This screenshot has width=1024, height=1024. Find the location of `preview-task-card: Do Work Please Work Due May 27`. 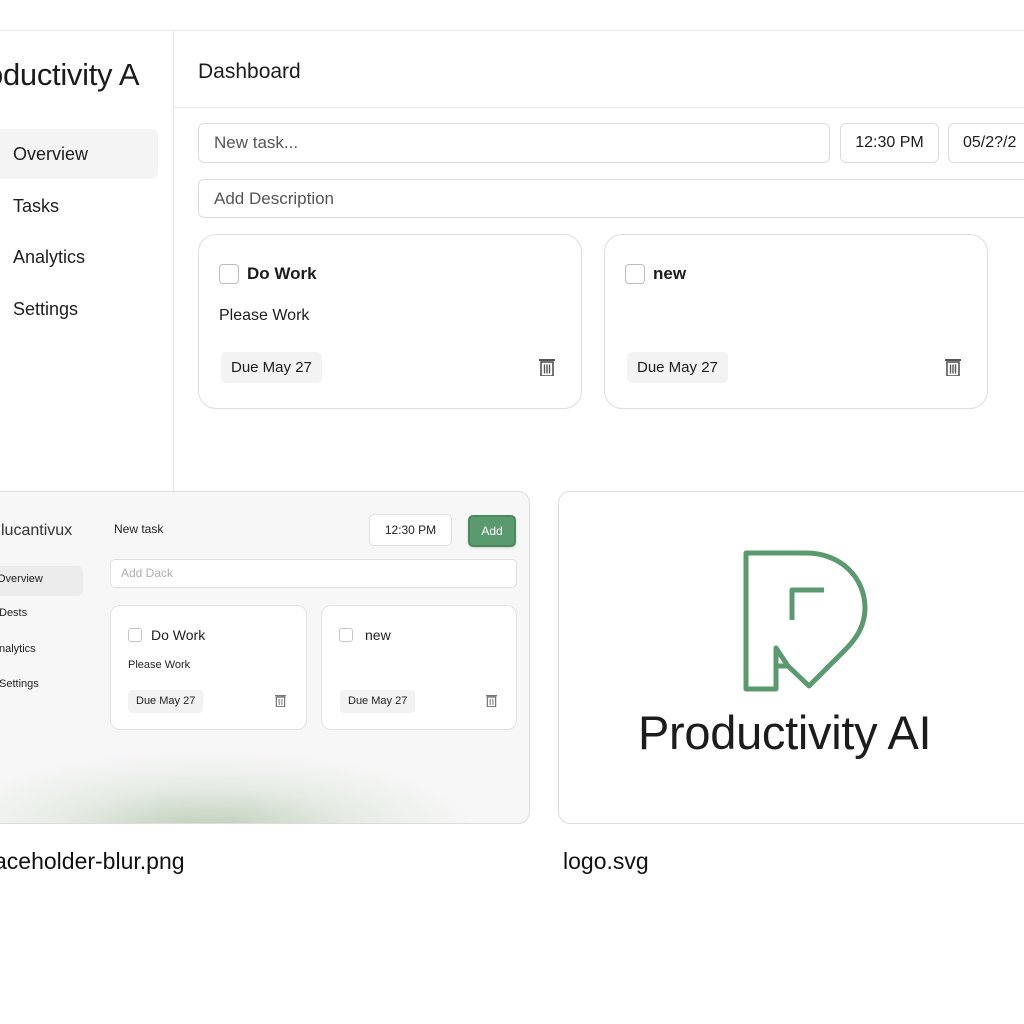

preview-task-card: Do Work Please Work Due May 27 is located at coordinates (208, 667).